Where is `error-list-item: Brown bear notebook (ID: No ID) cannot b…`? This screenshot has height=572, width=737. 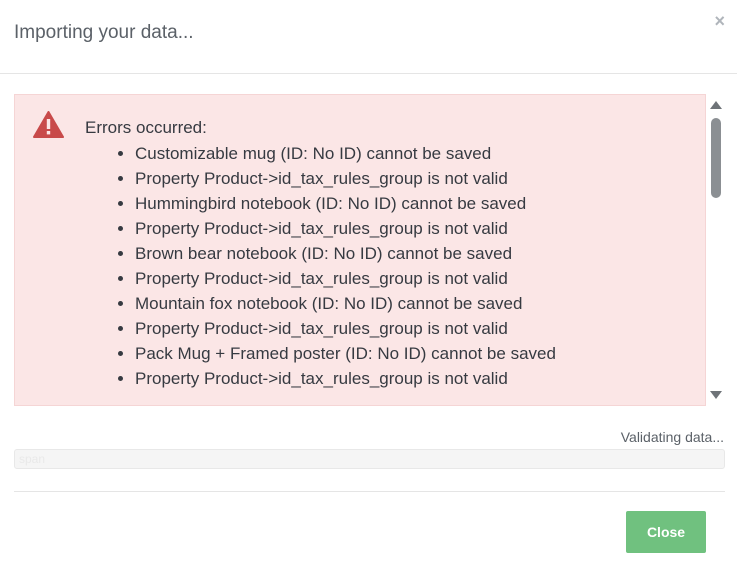
error-list-item: Brown bear notebook (ID: No ID) cannot b… is located at coordinates (345, 253).